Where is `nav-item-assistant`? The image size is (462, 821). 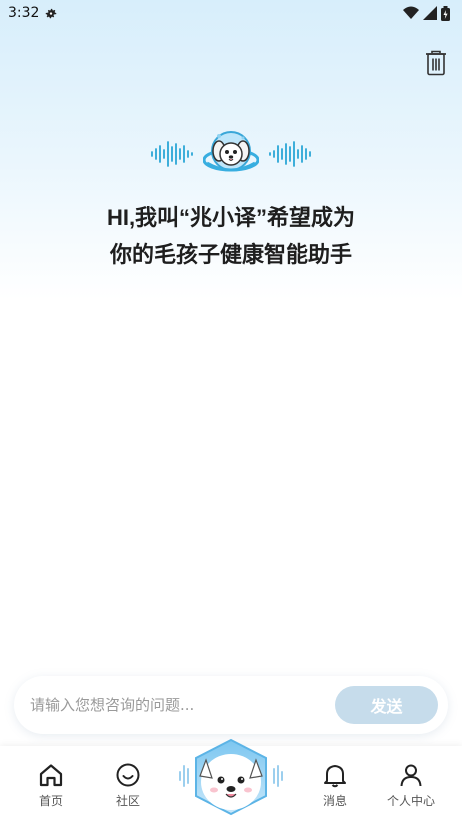 nav-item-assistant is located at coordinates (231, 777).